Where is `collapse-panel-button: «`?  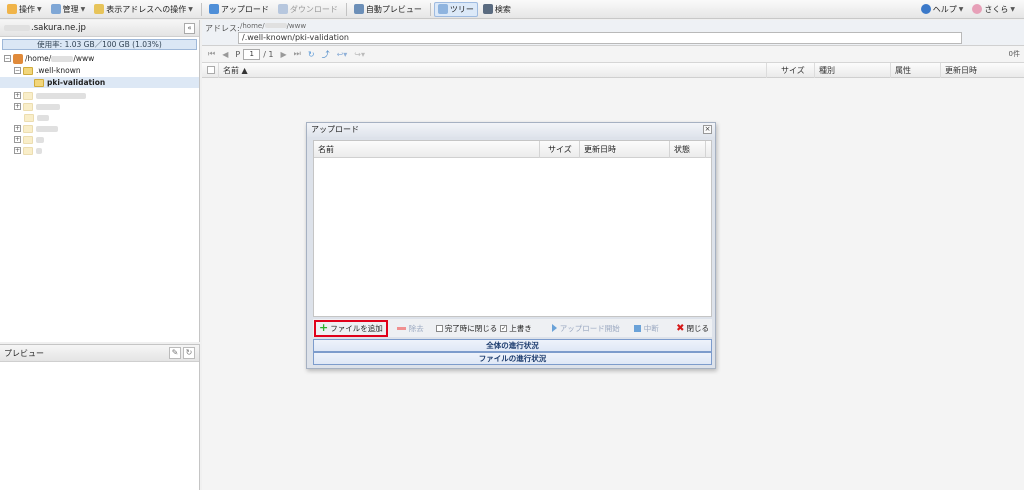
collapse-panel-button: « is located at coordinates (189, 28).